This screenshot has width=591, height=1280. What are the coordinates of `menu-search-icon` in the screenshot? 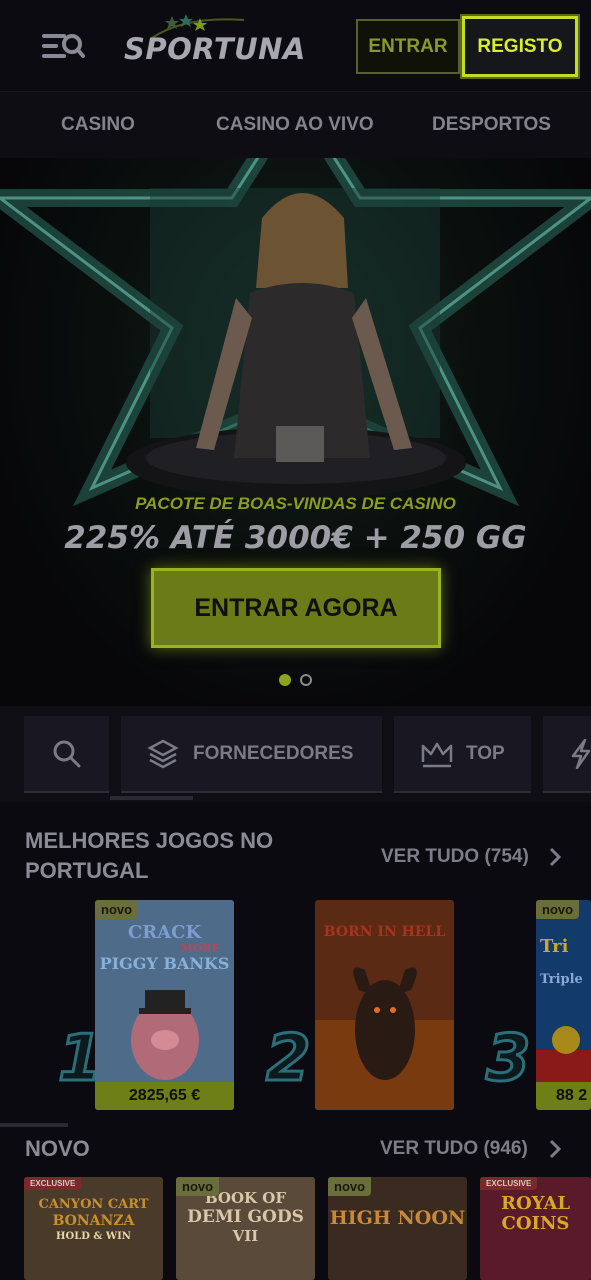 It's located at (63, 46).